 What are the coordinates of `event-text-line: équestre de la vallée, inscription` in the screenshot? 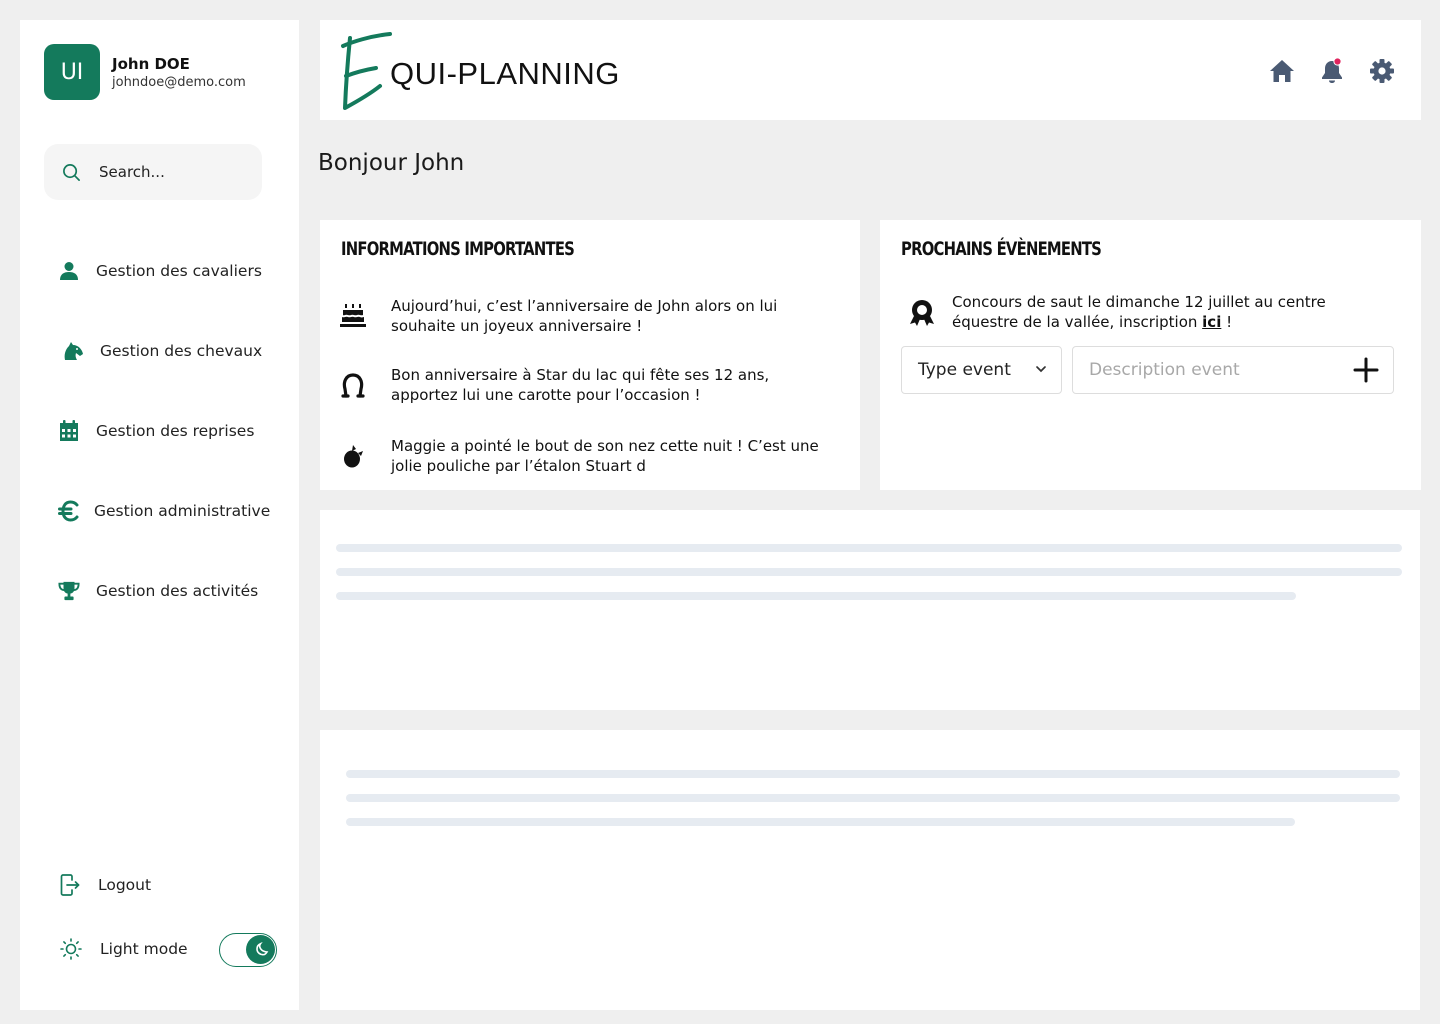 It's located at (1077, 322).